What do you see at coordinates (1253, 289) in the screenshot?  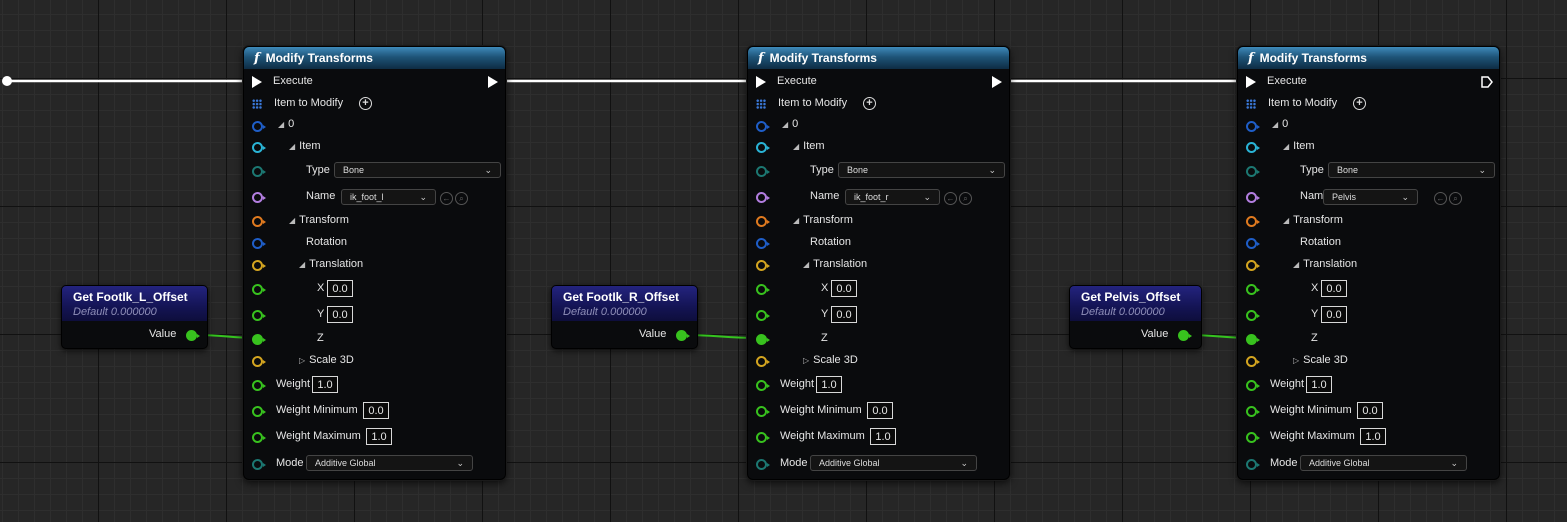 I see `x-pin` at bounding box center [1253, 289].